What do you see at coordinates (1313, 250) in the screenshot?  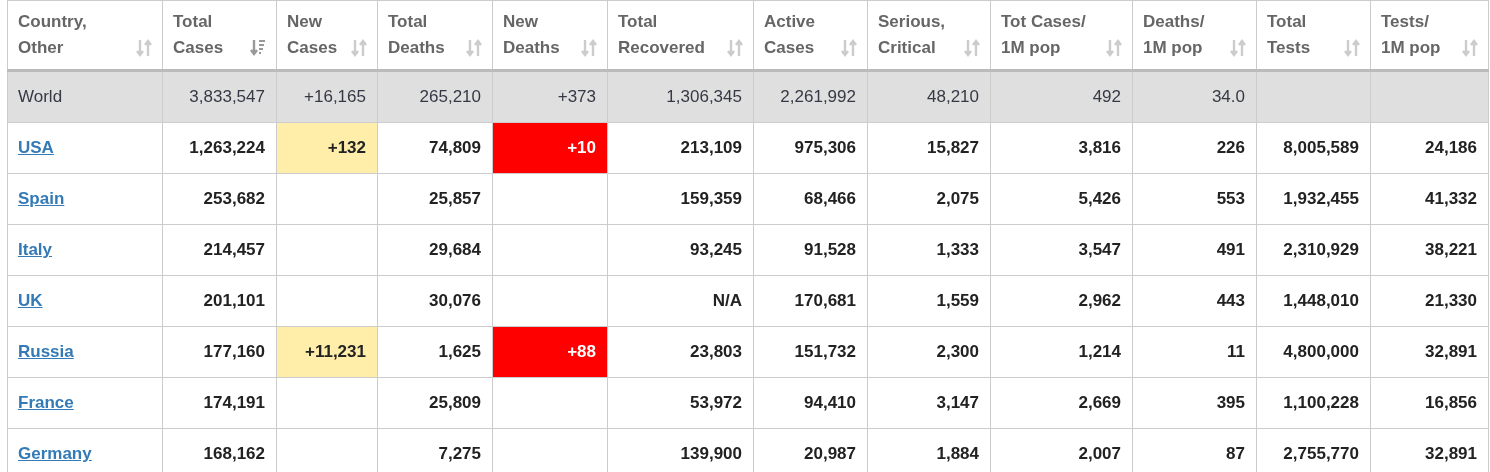 I see `table-cell: 2,310,929` at bounding box center [1313, 250].